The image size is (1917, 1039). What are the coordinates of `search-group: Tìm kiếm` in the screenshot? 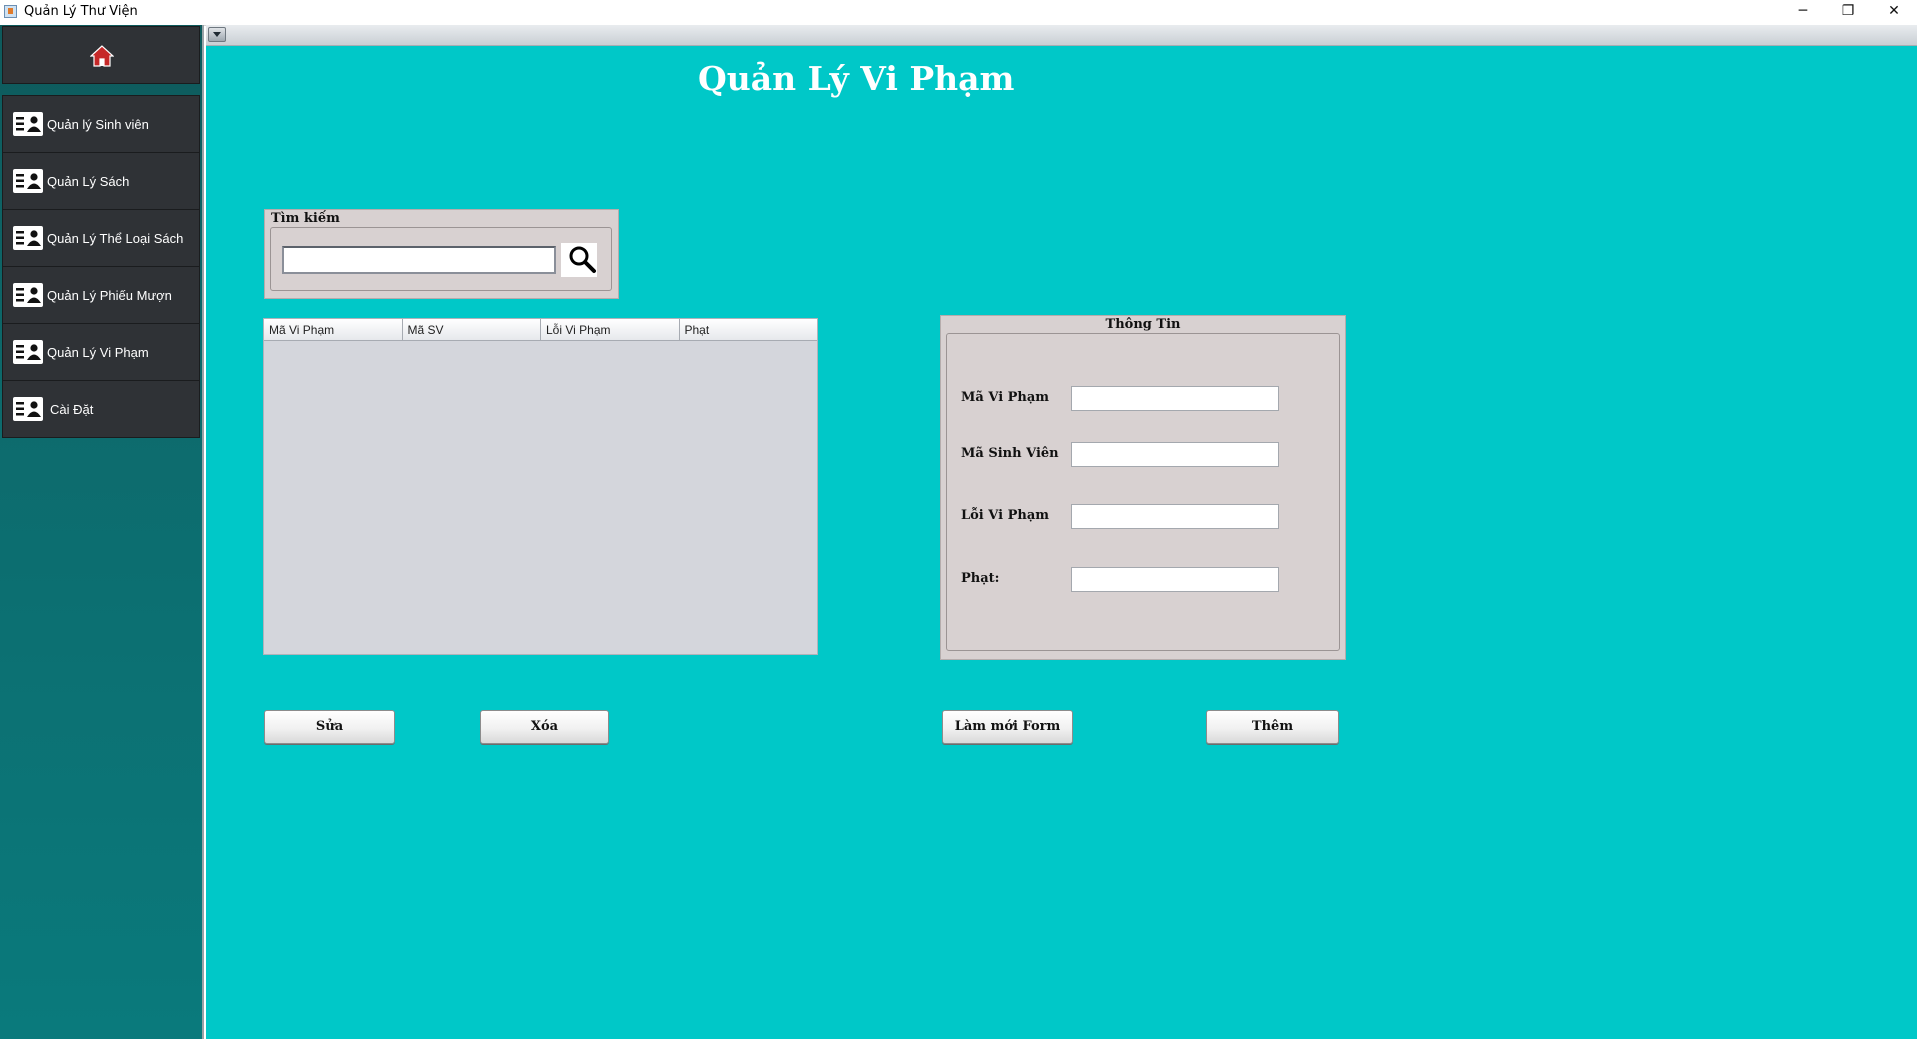 It's located at (441, 254).